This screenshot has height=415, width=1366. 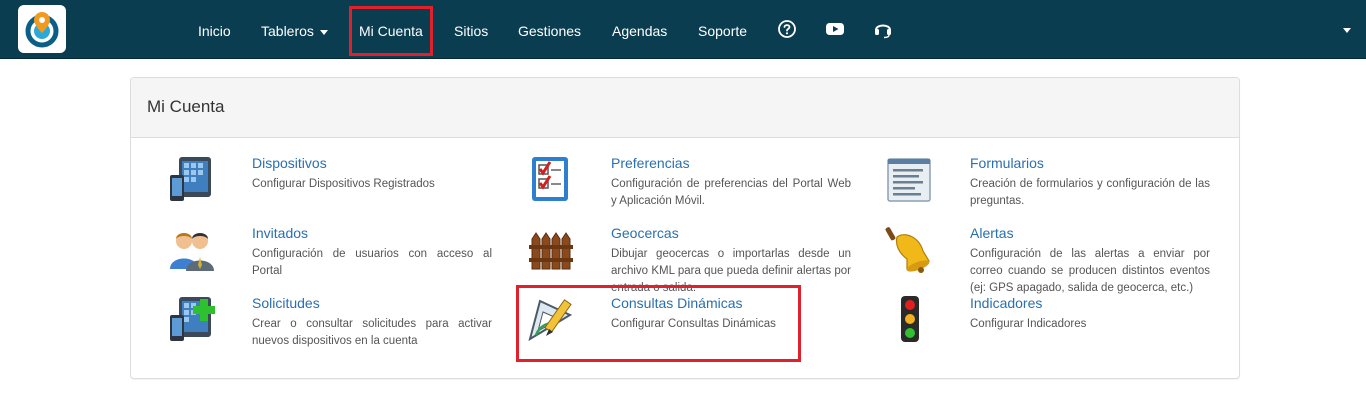 What do you see at coordinates (1028, 324) in the screenshot?
I see `indicadores-description: Configurar Indicadores` at bounding box center [1028, 324].